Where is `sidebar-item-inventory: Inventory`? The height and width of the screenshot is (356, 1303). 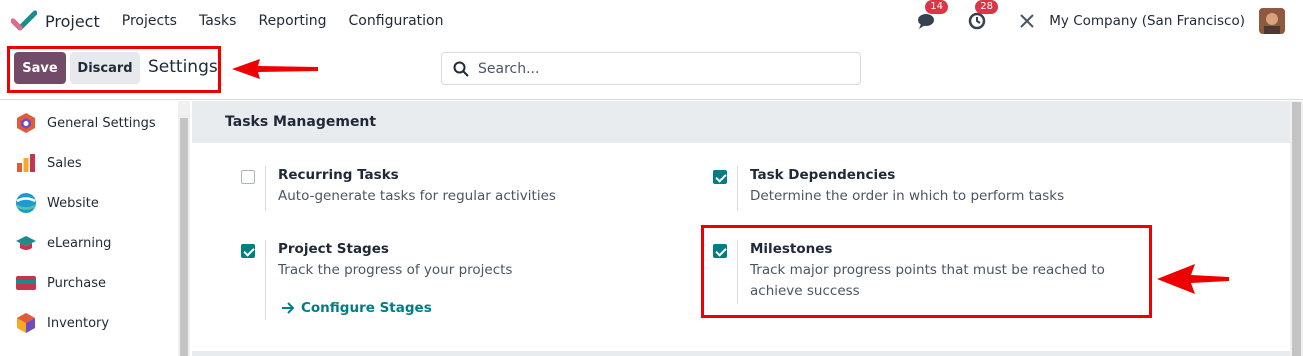
sidebar-item-inventory: Inventory is located at coordinates (88, 323).